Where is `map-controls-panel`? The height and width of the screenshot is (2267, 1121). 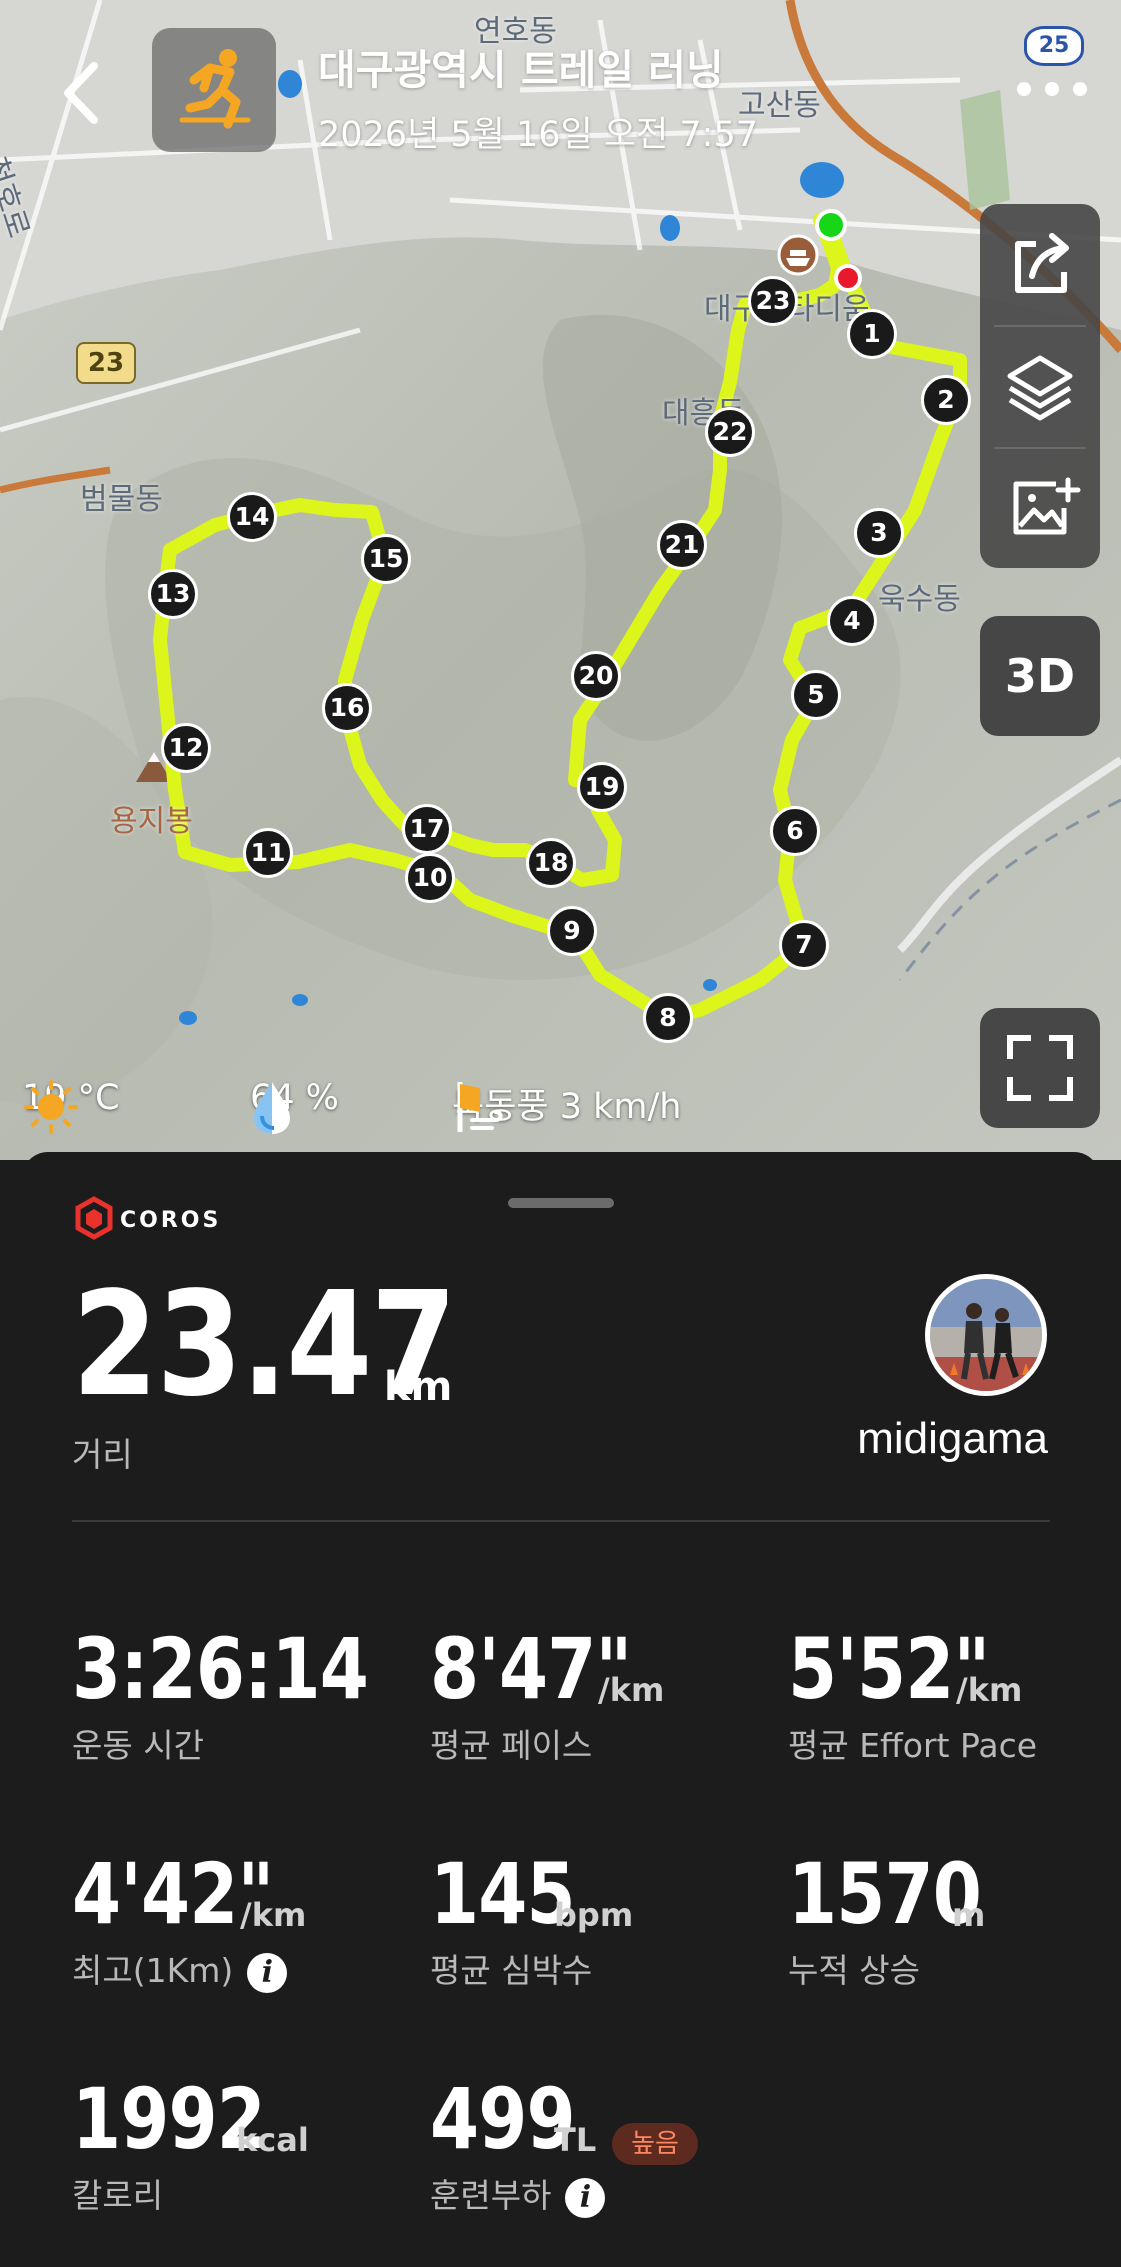 map-controls-panel is located at coordinates (1040, 386).